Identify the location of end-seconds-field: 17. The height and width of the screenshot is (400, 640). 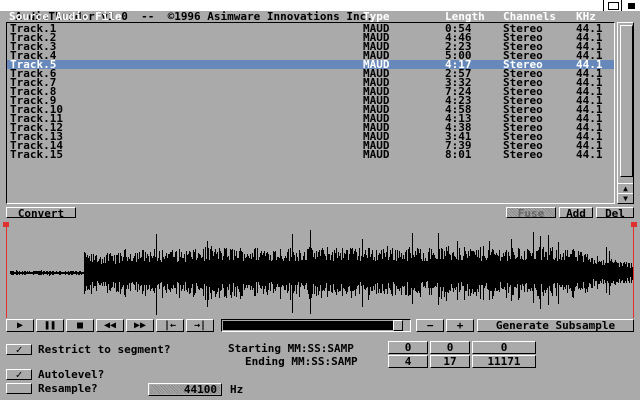
(450, 361).